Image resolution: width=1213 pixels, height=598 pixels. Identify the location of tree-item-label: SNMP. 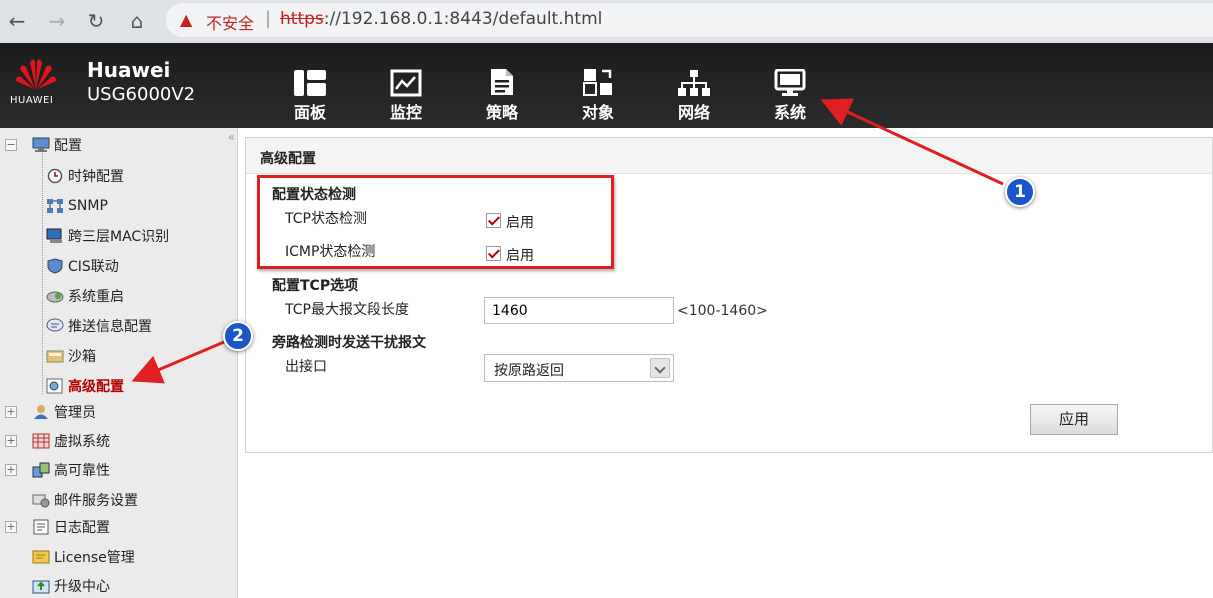
(88, 206).